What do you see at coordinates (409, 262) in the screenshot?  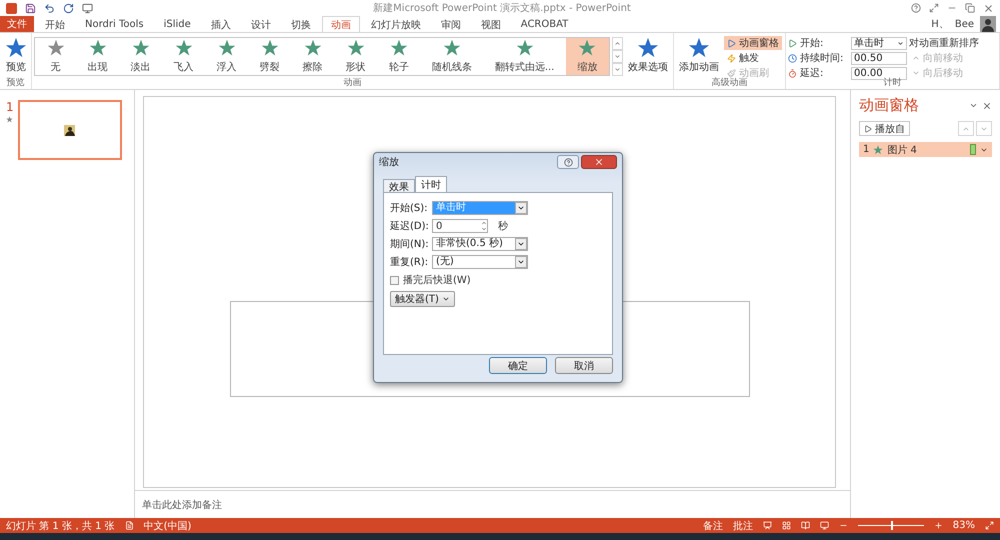 I see `field-label: 重复(R):` at bounding box center [409, 262].